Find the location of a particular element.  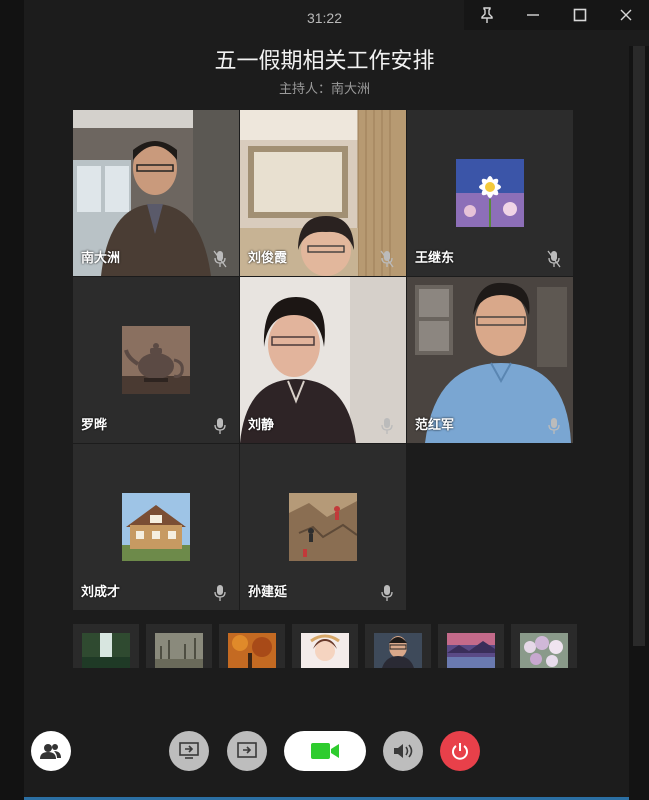

participant-tile: 刘静 is located at coordinates (323, 360).